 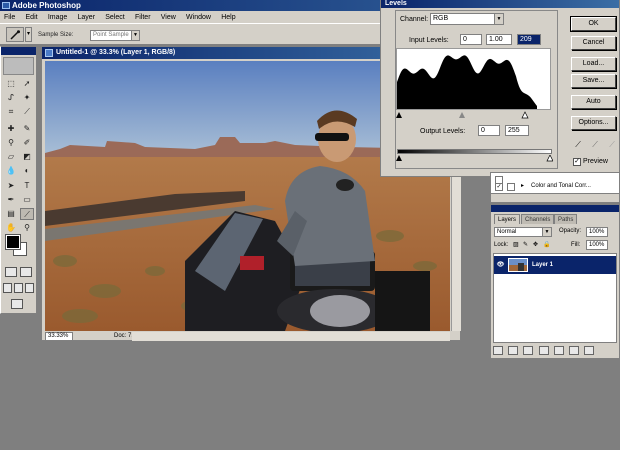 What do you see at coordinates (11, 186) in the screenshot?
I see `path-selection-tool-icon: ➤` at bounding box center [11, 186].